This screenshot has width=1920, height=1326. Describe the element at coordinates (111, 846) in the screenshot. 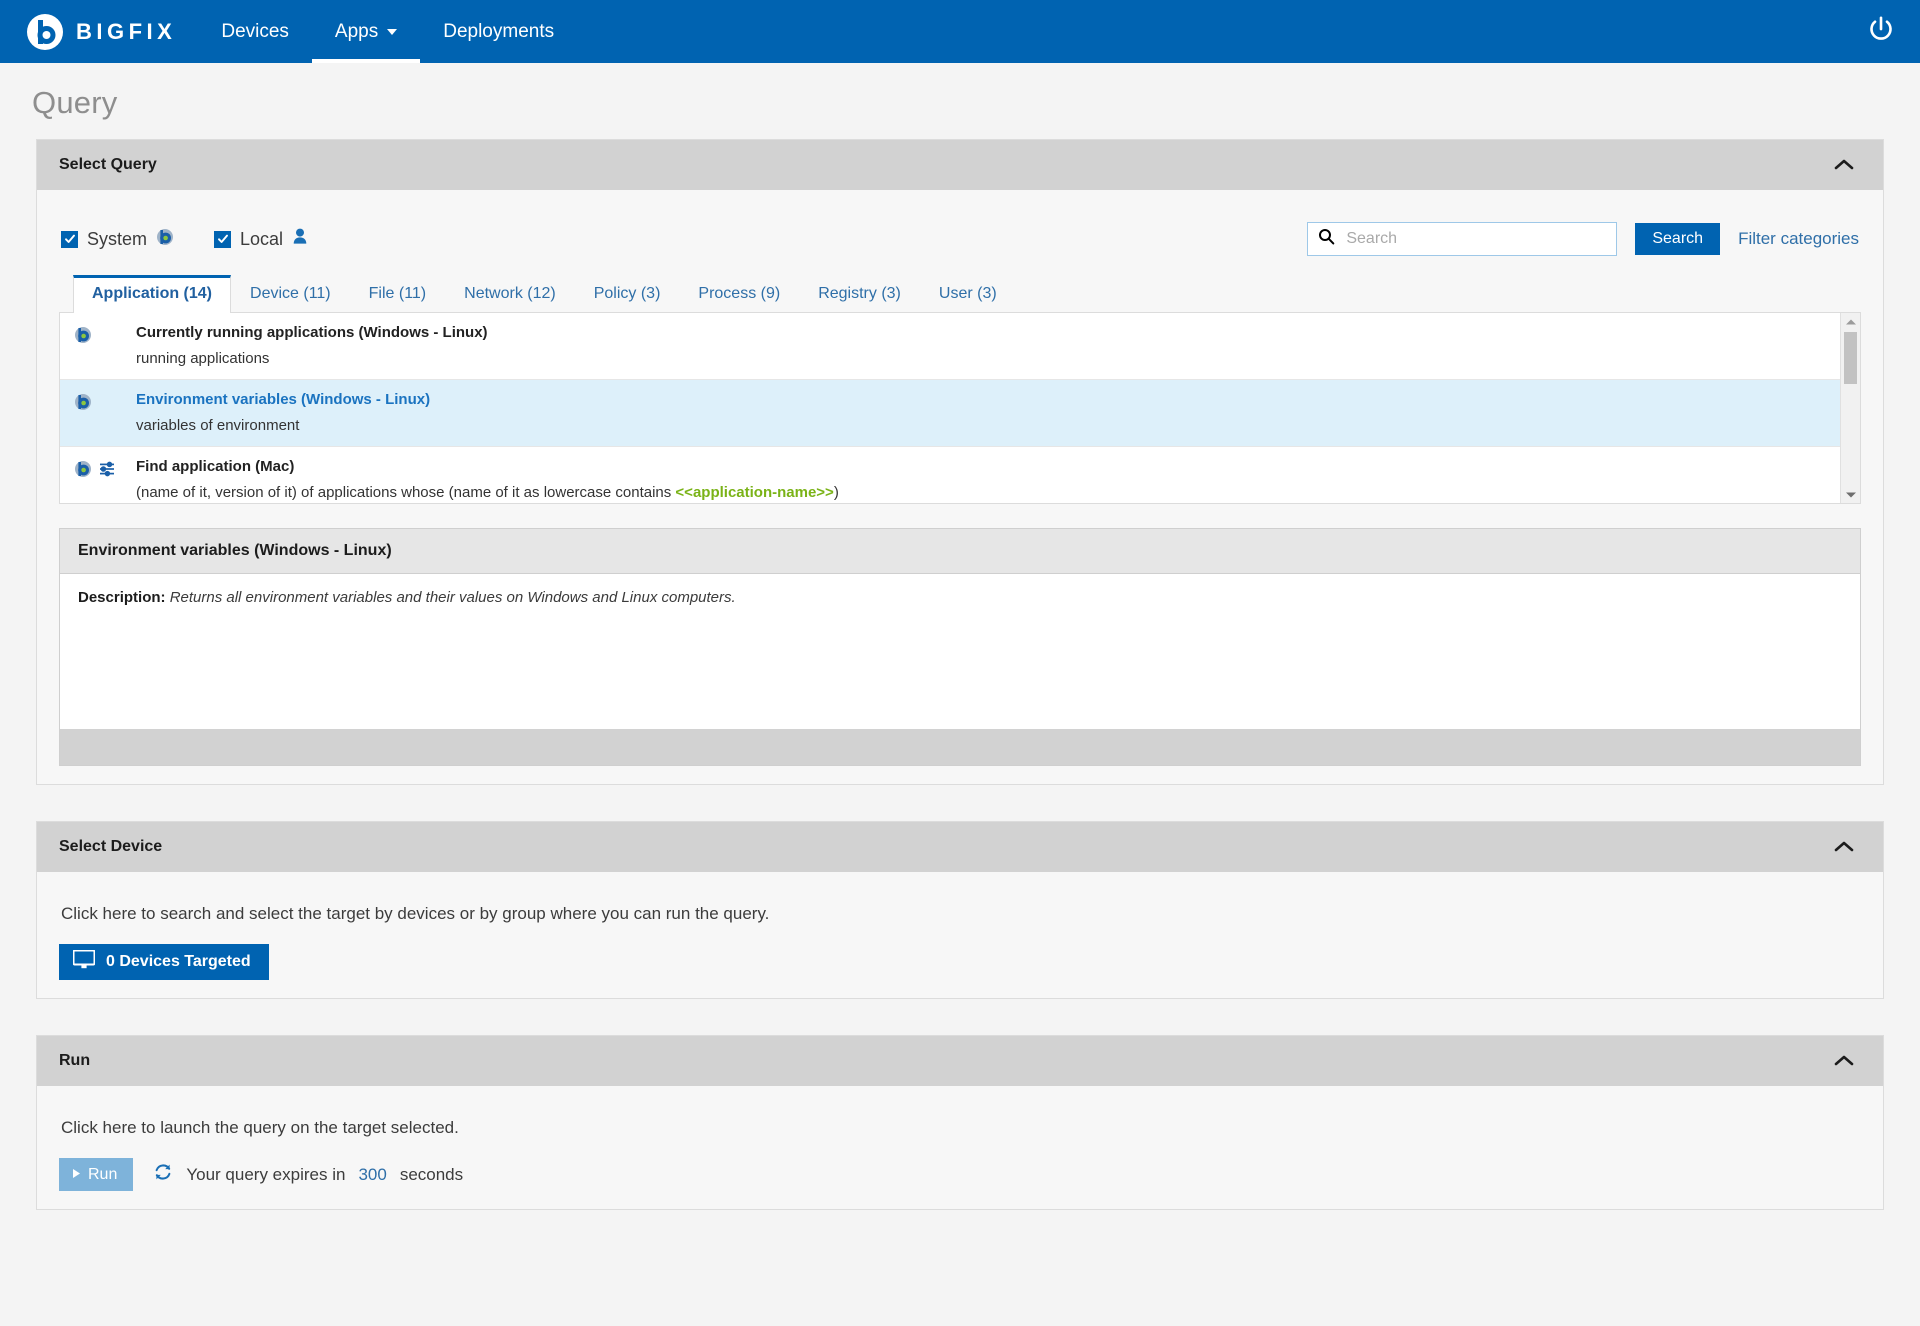

I see `select-device-title: Select Device` at that location.